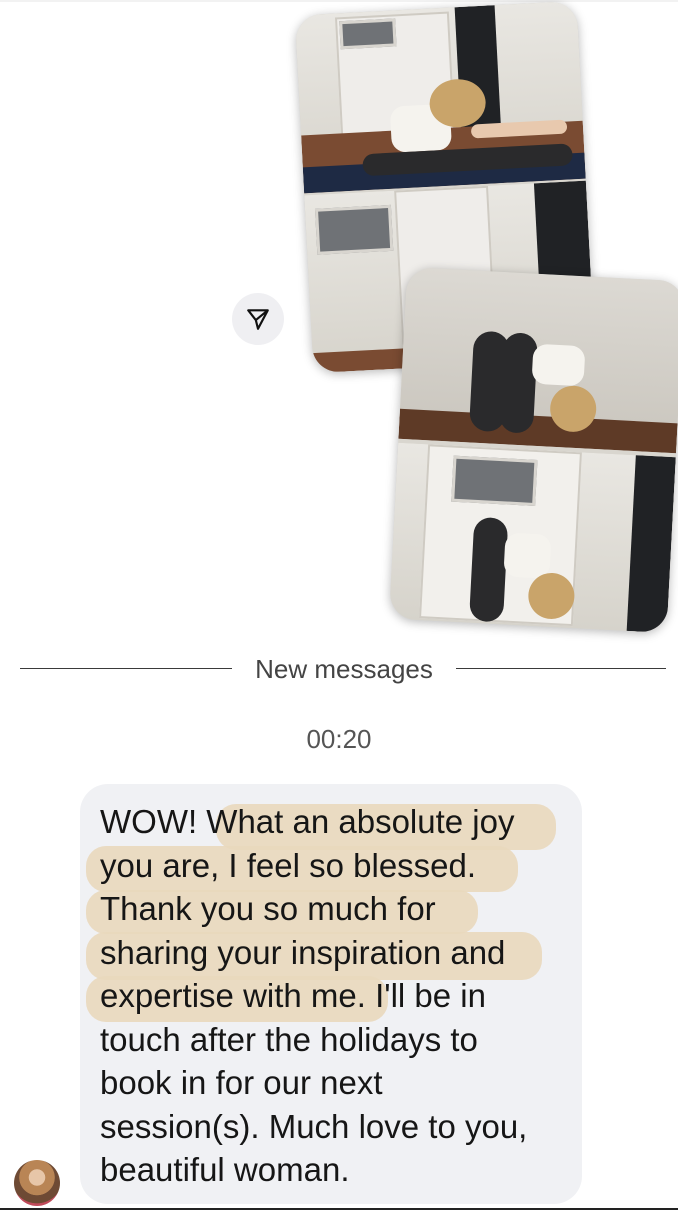 The width and height of the screenshot is (678, 1210). Describe the element at coordinates (344, 669) in the screenshot. I see `new-messages-label: New messages` at that location.